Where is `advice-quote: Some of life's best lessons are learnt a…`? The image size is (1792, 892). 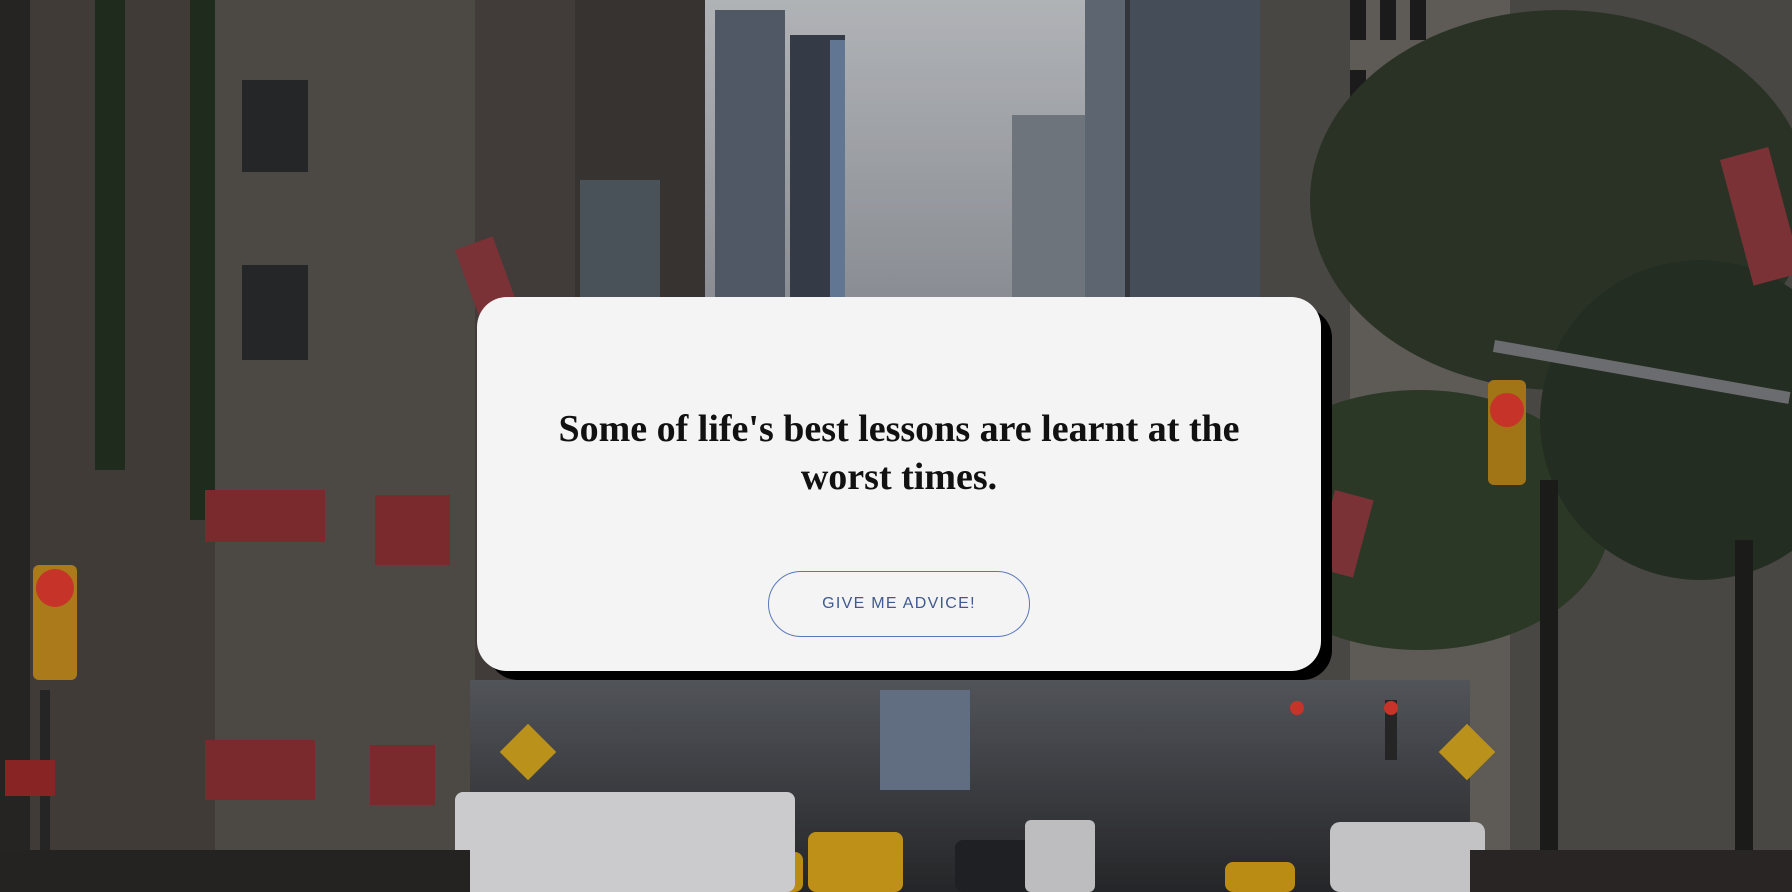
advice-quote: Some of life's best lessons are learnt a… is located at coordinates (899, 453).